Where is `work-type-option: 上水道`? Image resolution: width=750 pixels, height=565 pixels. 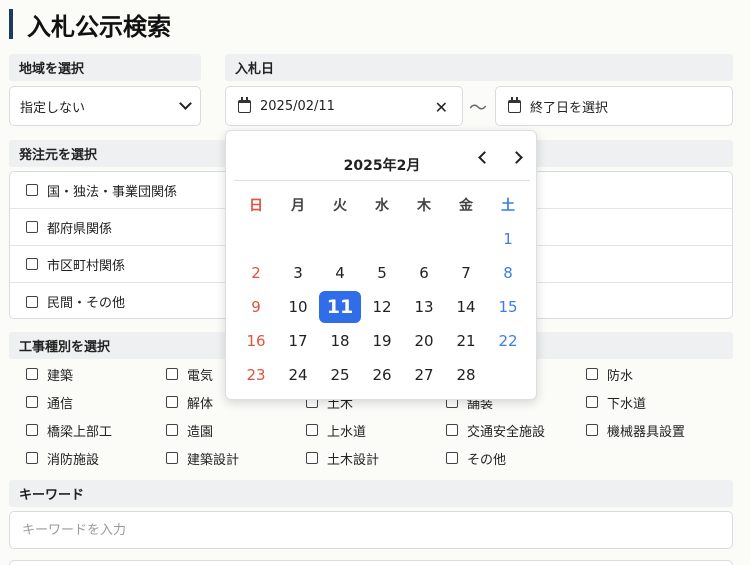 work-type-option: 上水道 is located at coordinates (336, 430).